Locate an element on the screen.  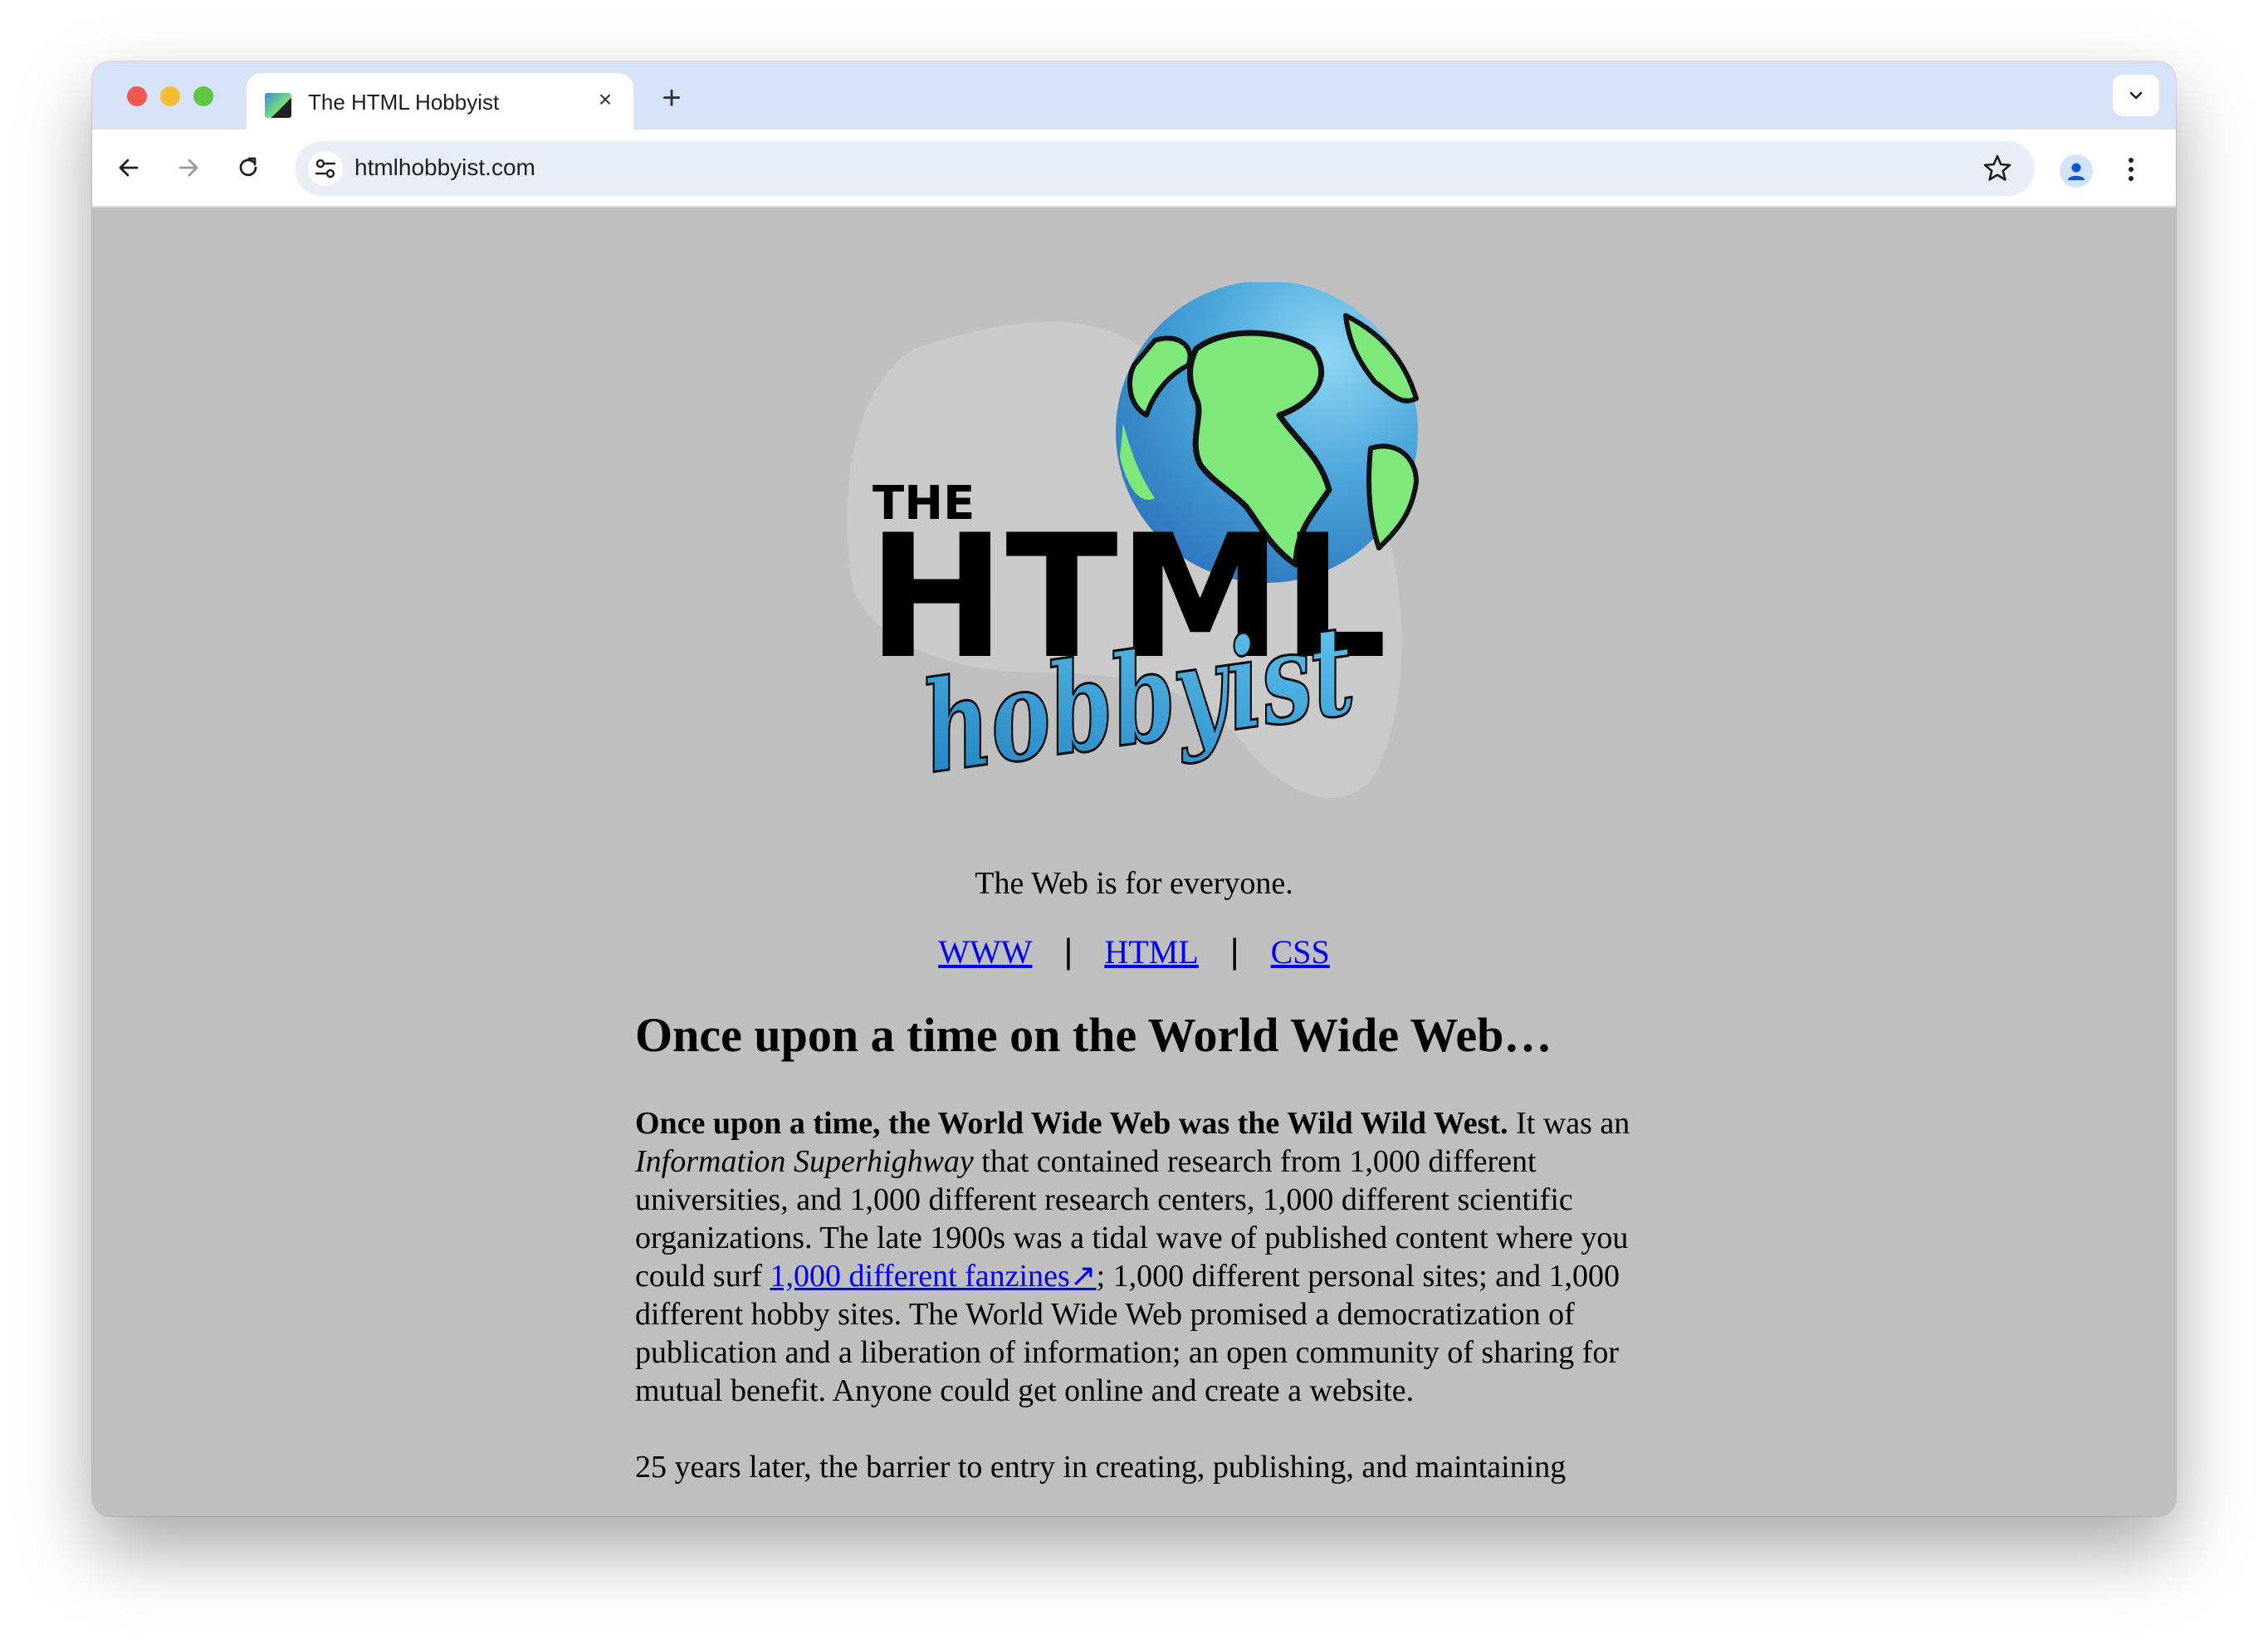
profile-button is located at coordinates (2076, 171).